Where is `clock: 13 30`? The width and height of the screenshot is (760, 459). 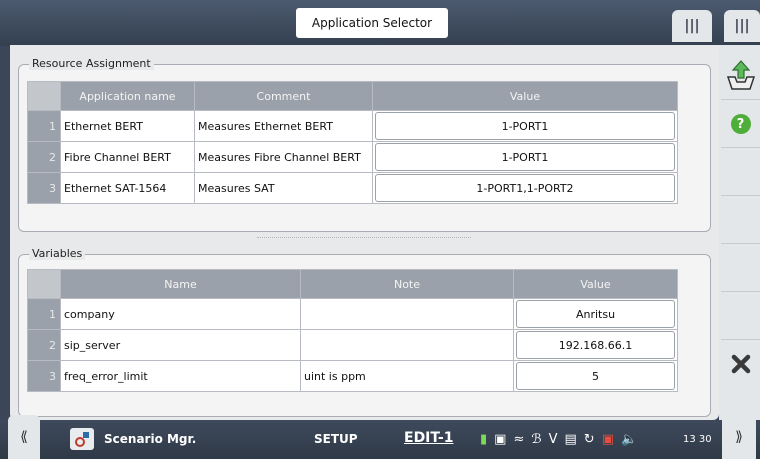 clock: 13 30 is located at coordinates (697, 439).